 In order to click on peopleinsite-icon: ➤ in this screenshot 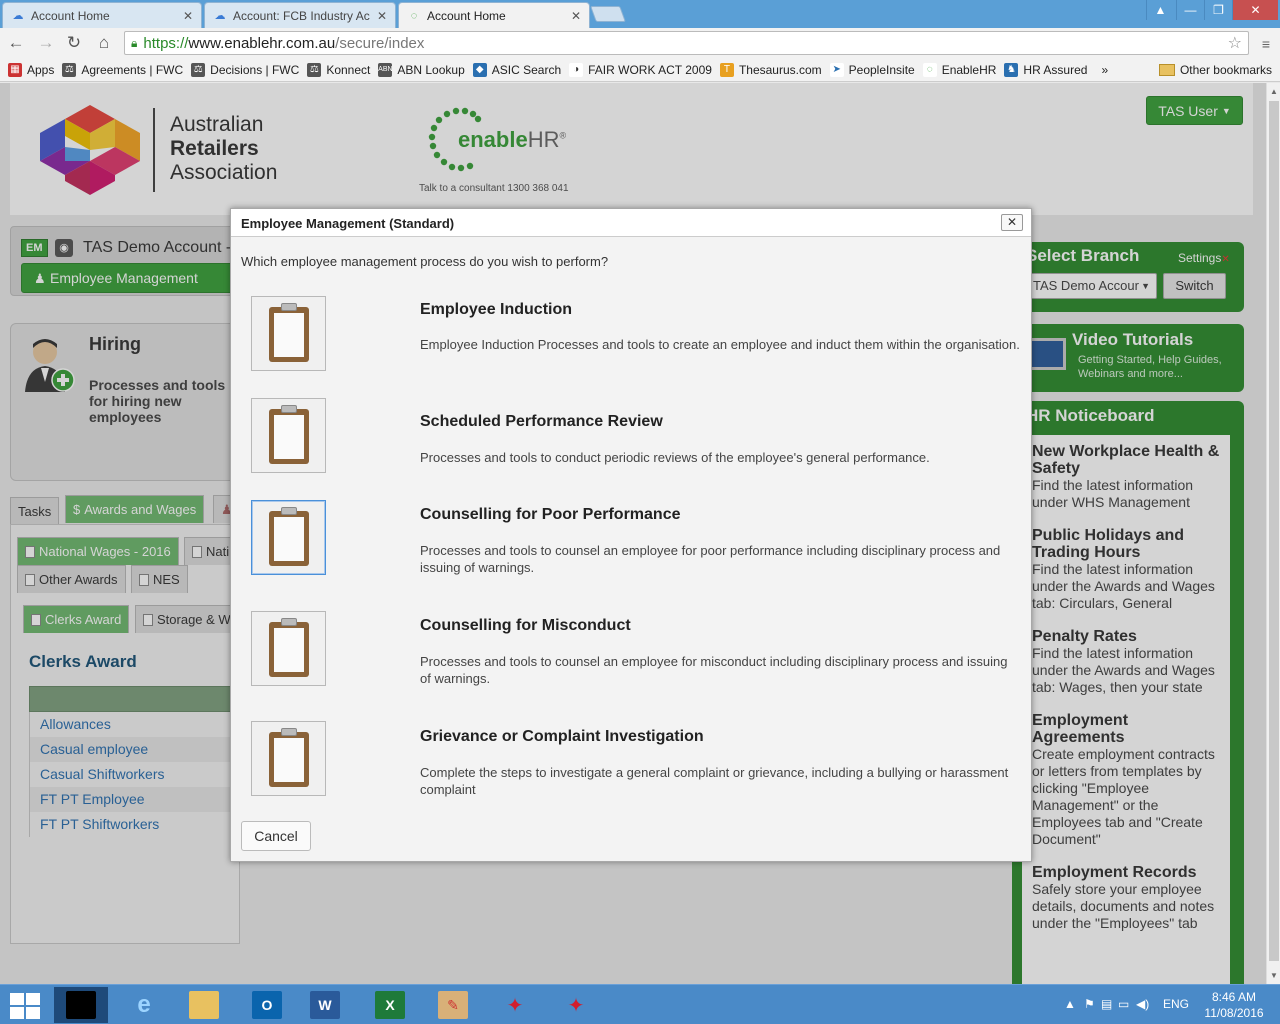, I will do `click(836, 69)`.